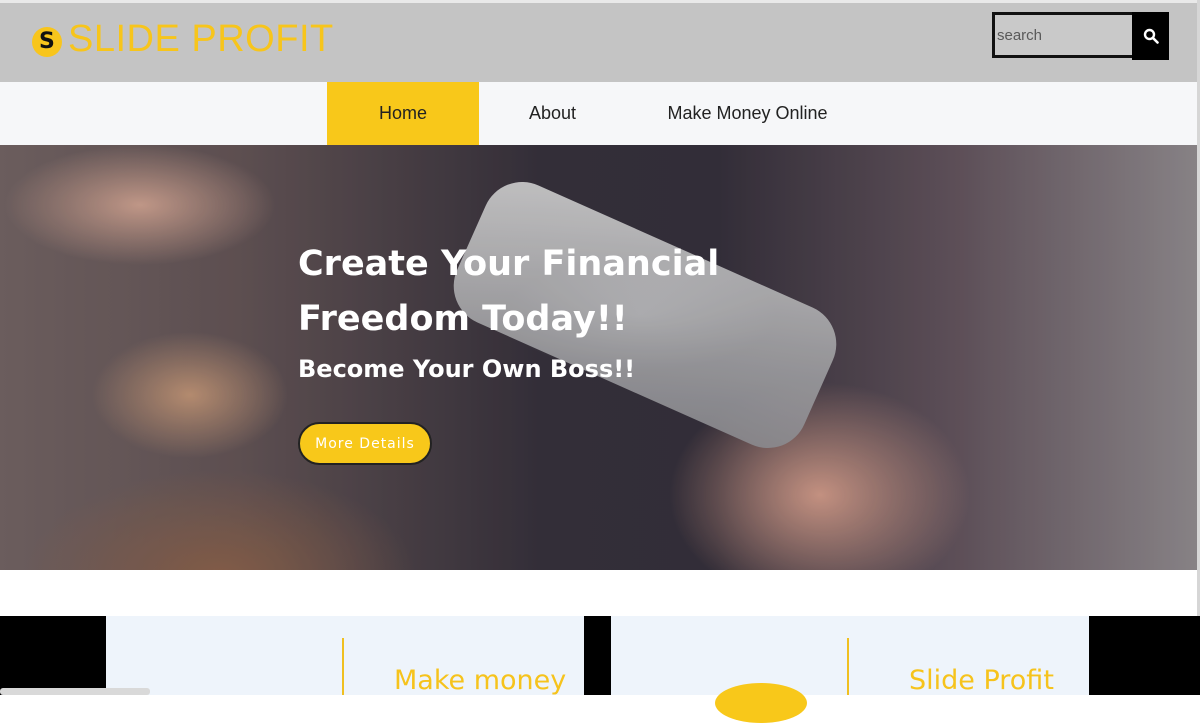  What do you see at coordinates (552, 113) in the screenshot?
I see `nav-item-about: About` at bounding box center [552, 113].